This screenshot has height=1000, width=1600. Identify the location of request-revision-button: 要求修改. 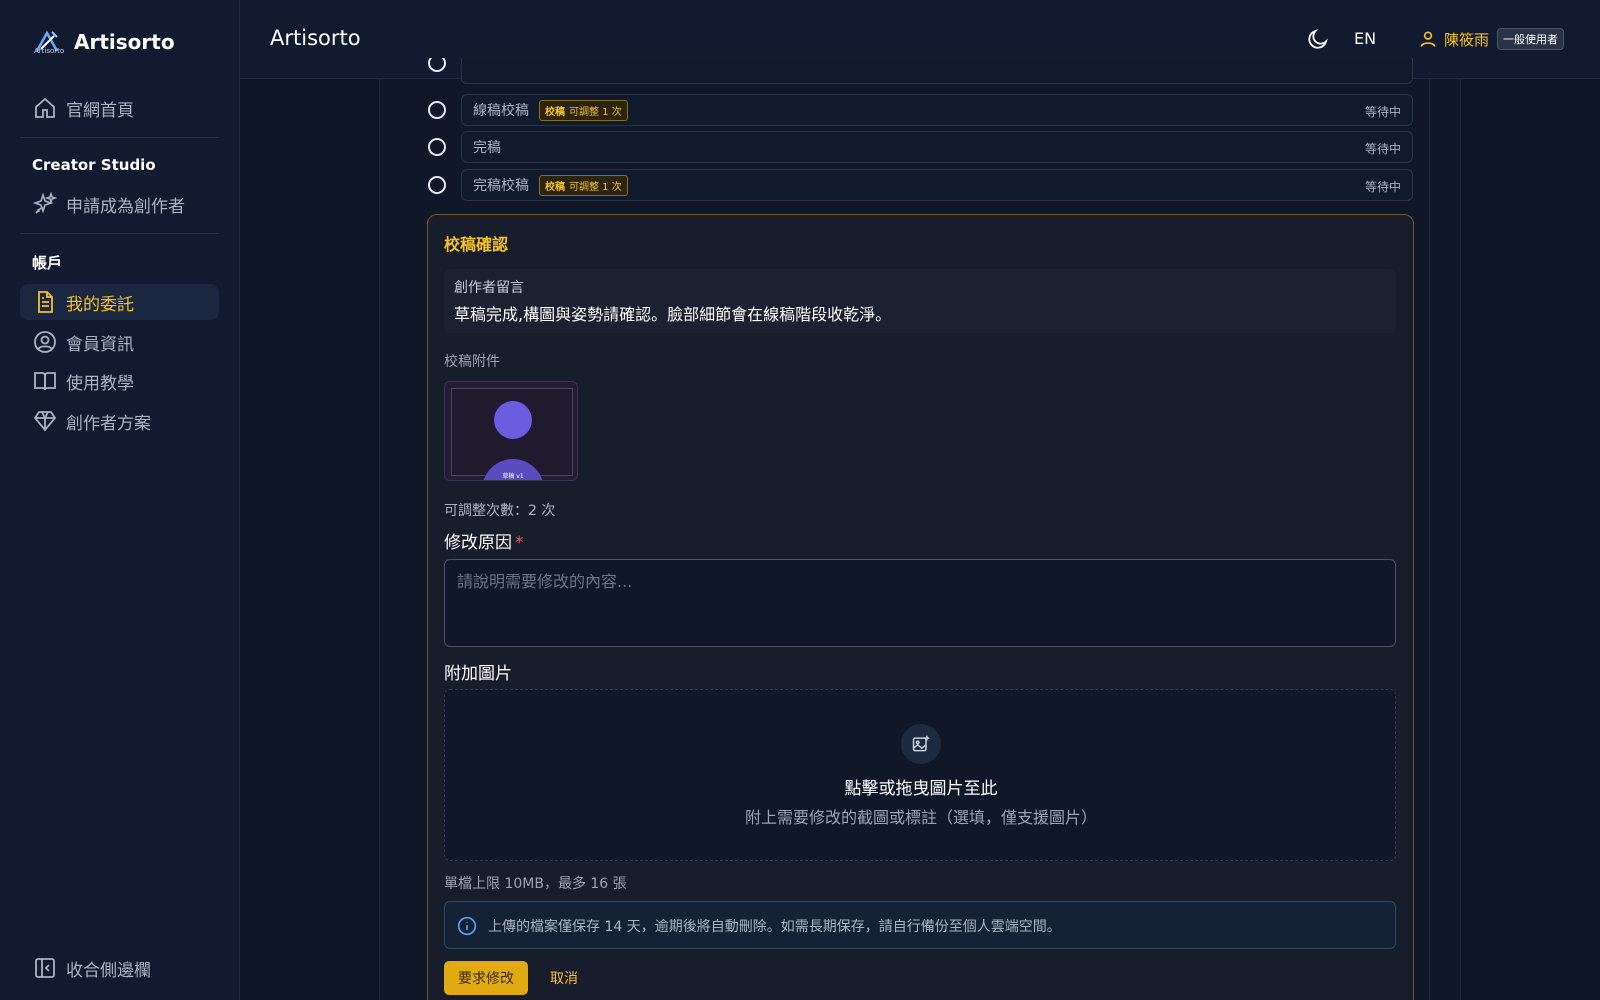
(486, 978).